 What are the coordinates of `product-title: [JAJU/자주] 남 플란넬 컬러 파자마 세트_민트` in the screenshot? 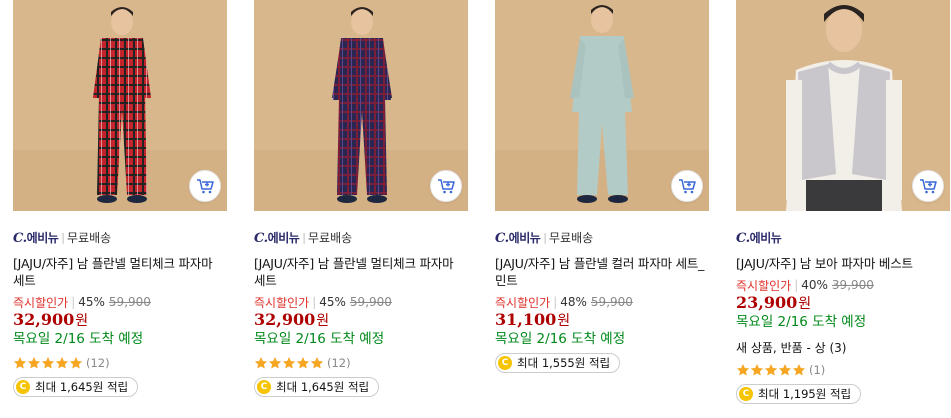 It's located at (602, 272).